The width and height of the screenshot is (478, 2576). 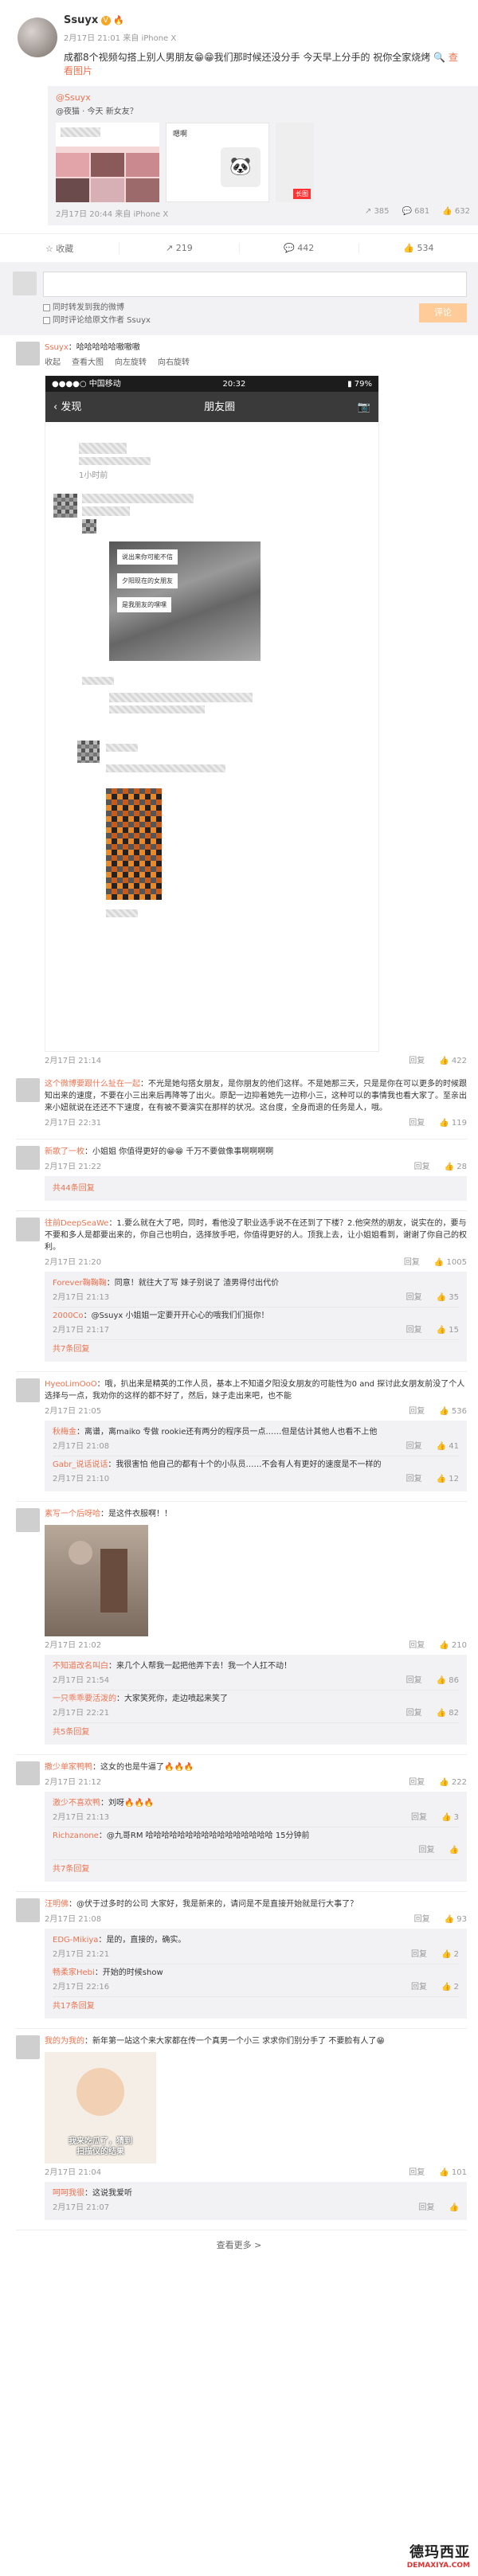 What do you see at coordinates (448, 1713) in the screenshot?
I see `reply-like-button: 👍 82` at bounding box center [448, 1713].